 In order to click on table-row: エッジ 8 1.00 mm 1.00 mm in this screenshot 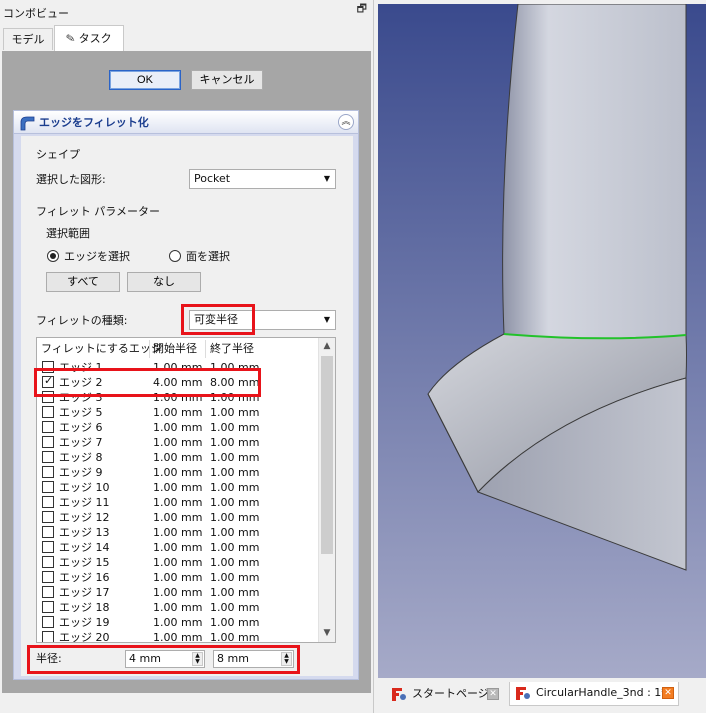, I will do `click(178, 457)`.